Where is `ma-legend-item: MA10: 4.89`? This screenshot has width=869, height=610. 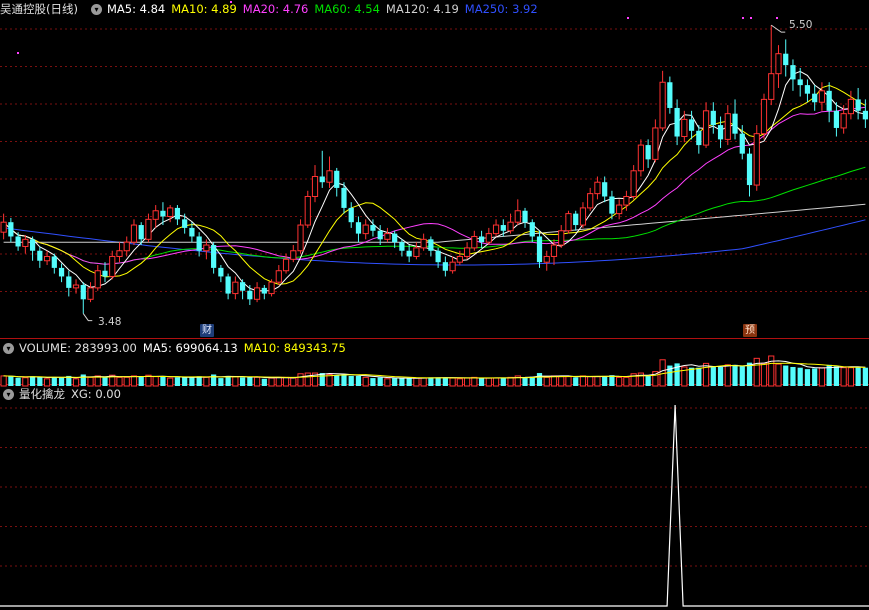
ma-legend-item: MA10: 4.89 is located at coordinates (204, 9).